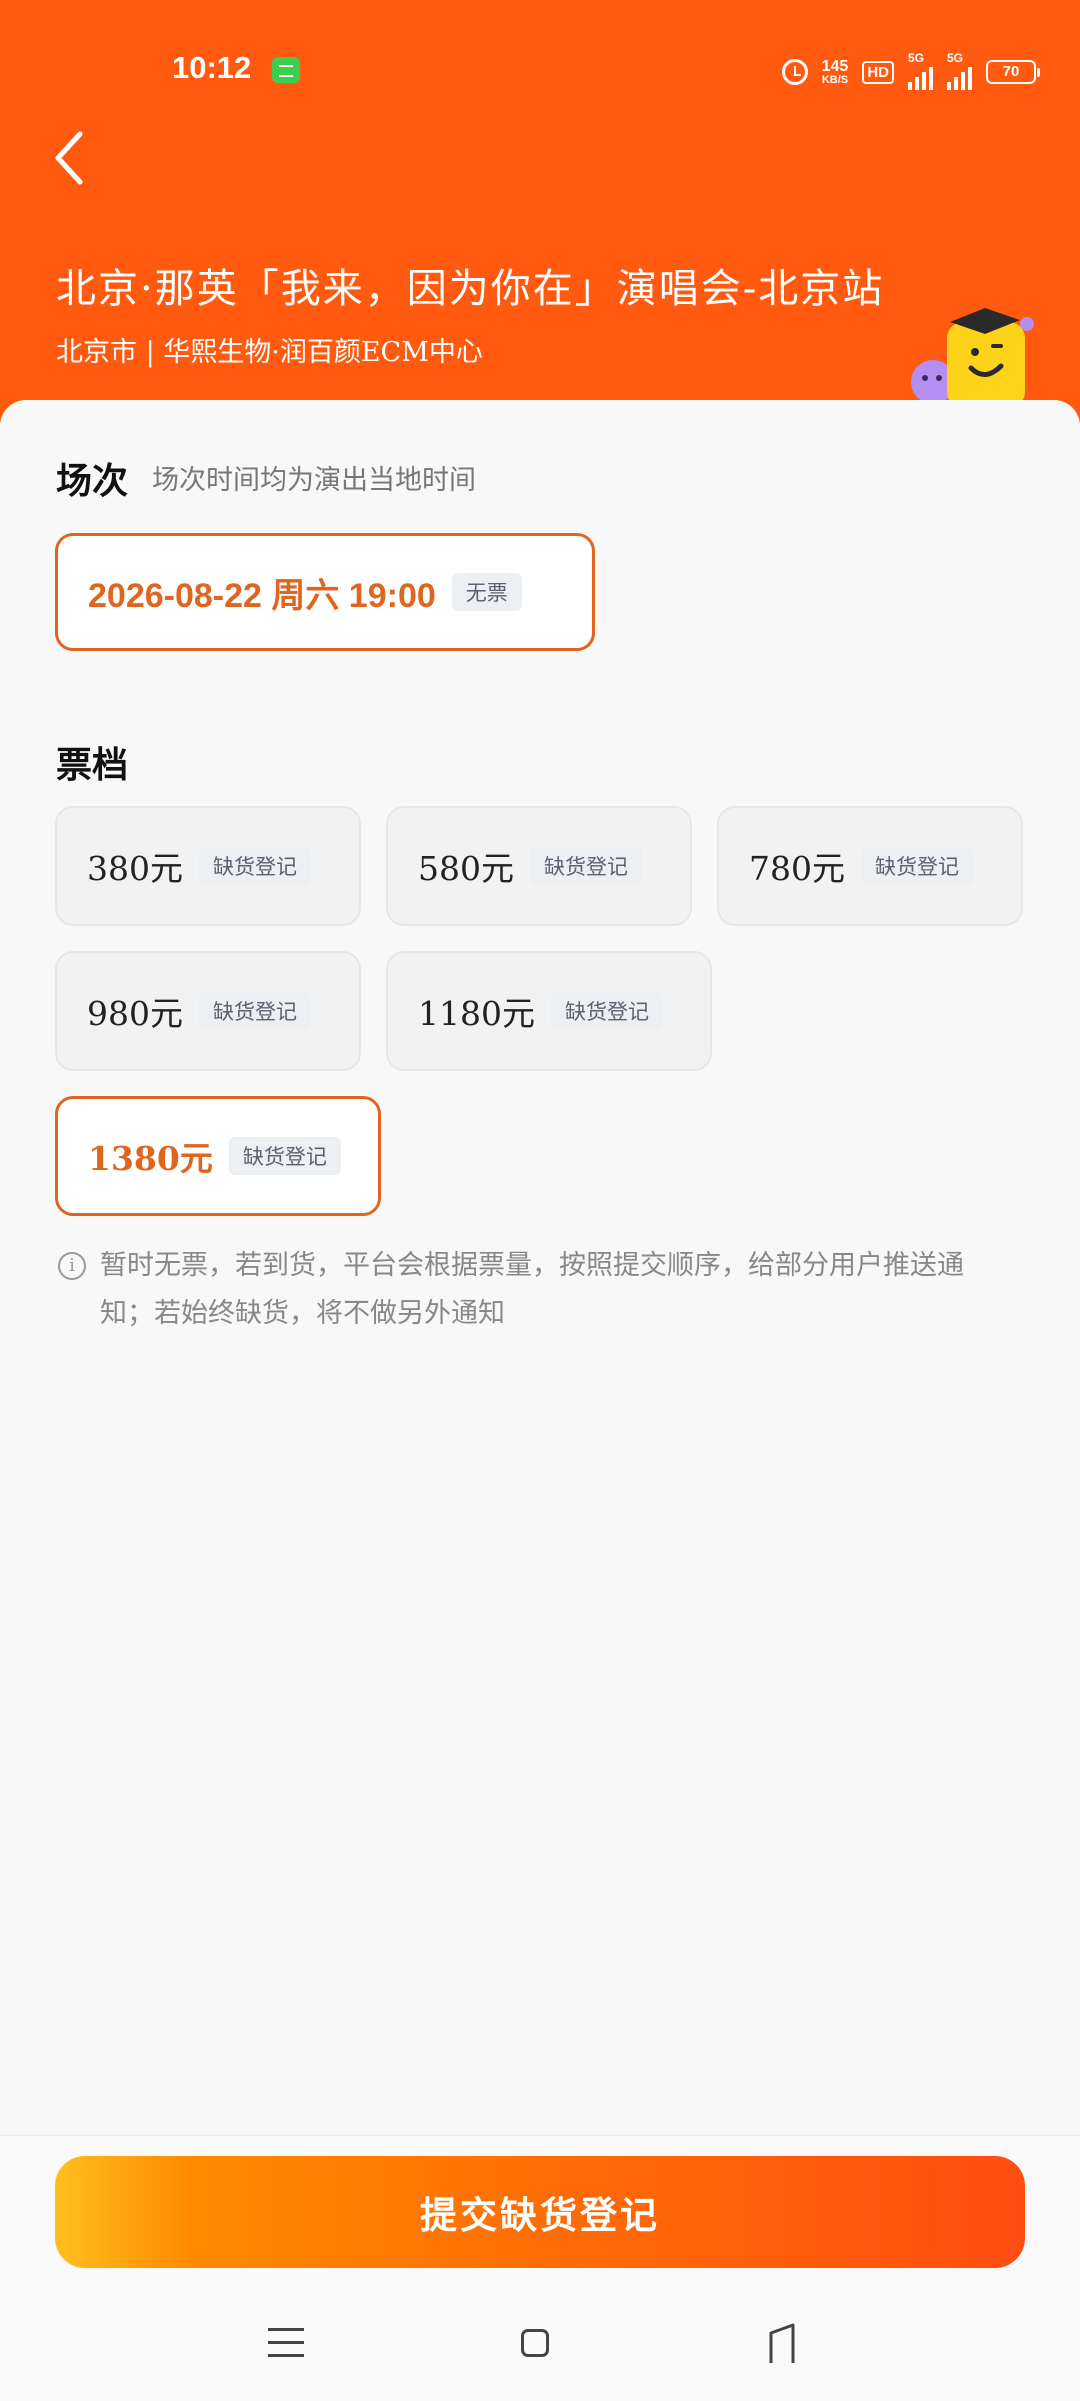  Describe the element at coordinates (959, 70) in the screenshot. I see `signal-icon-secondary: 5G` at that location.